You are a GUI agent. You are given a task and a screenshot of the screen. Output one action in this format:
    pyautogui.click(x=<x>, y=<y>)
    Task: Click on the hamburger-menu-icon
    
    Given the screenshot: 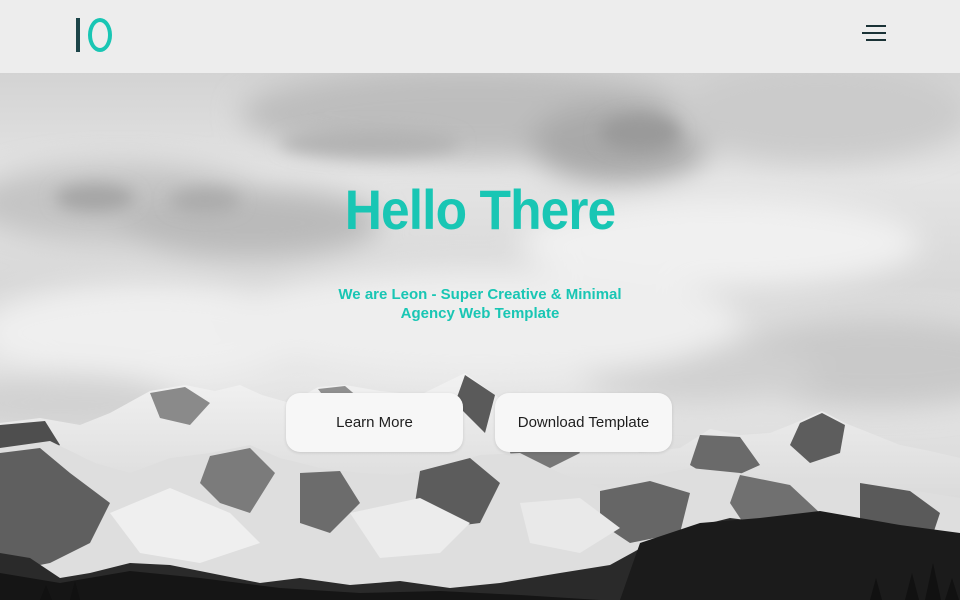 What is the action you would take?
    pyautogui.click(x=873, y=33)
    